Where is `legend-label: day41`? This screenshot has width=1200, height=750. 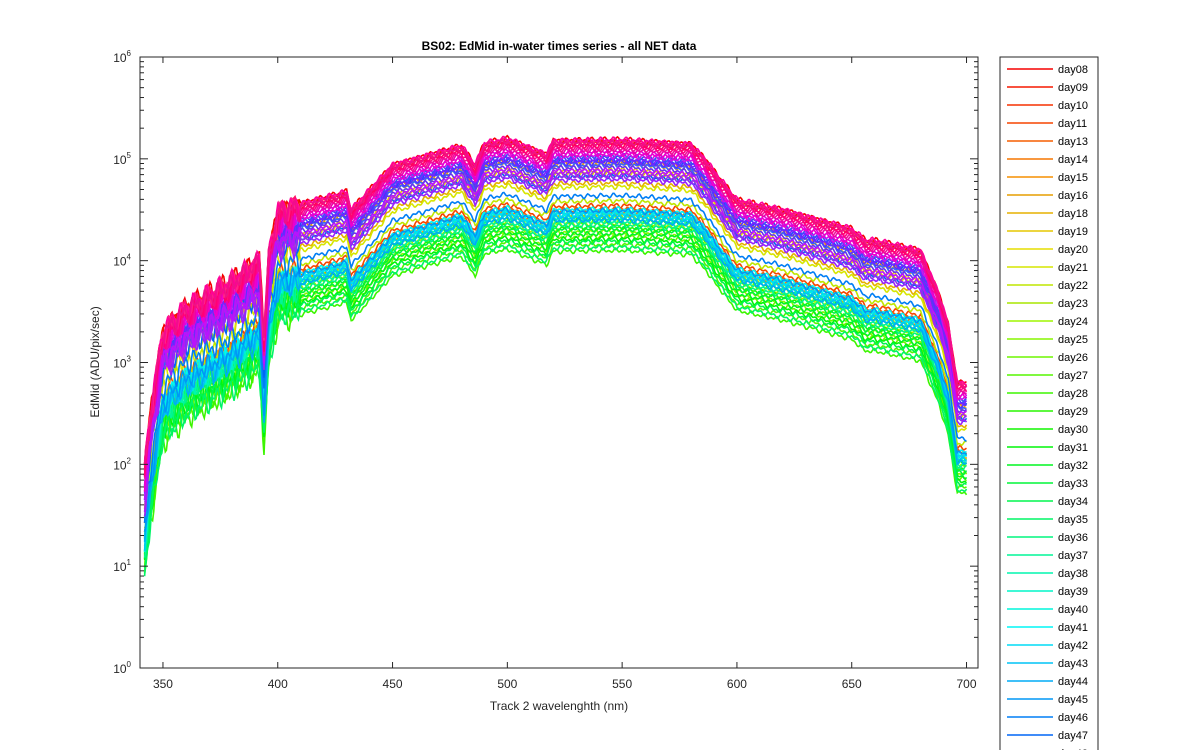
legend-label: day41 is located at coordinates (1073, 628).